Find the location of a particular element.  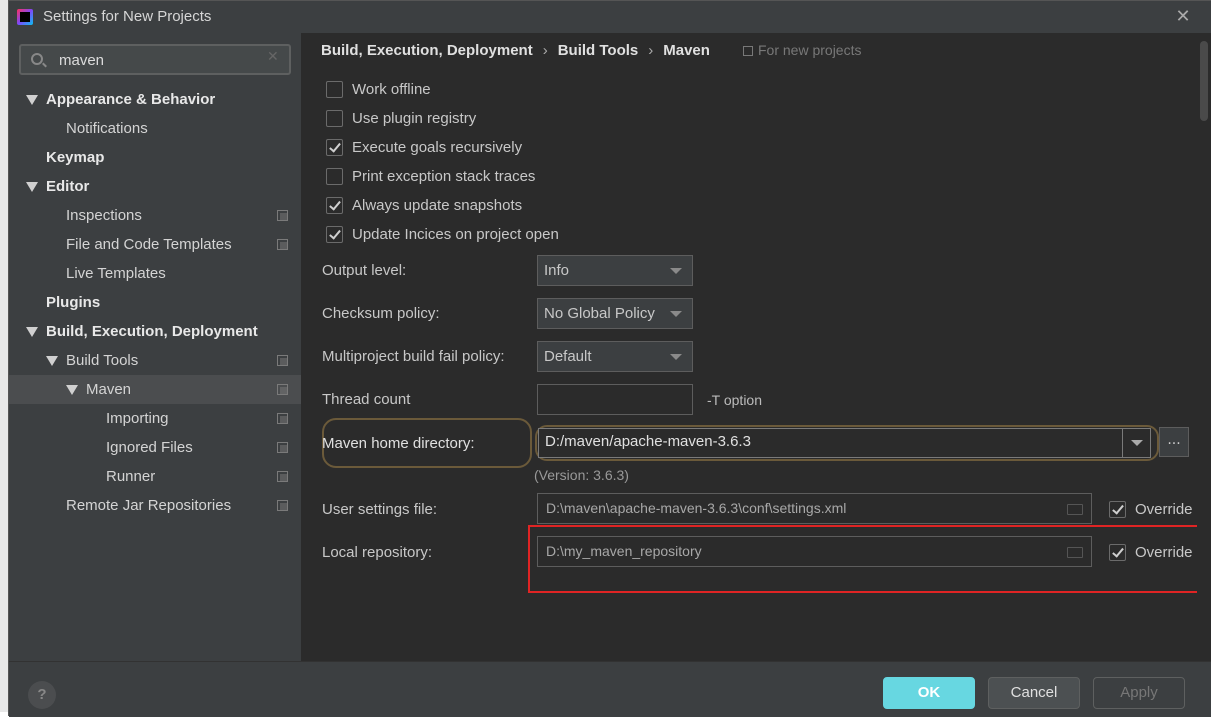

maven-home-label: Maven home directory: is located at coordinates (398, 443).